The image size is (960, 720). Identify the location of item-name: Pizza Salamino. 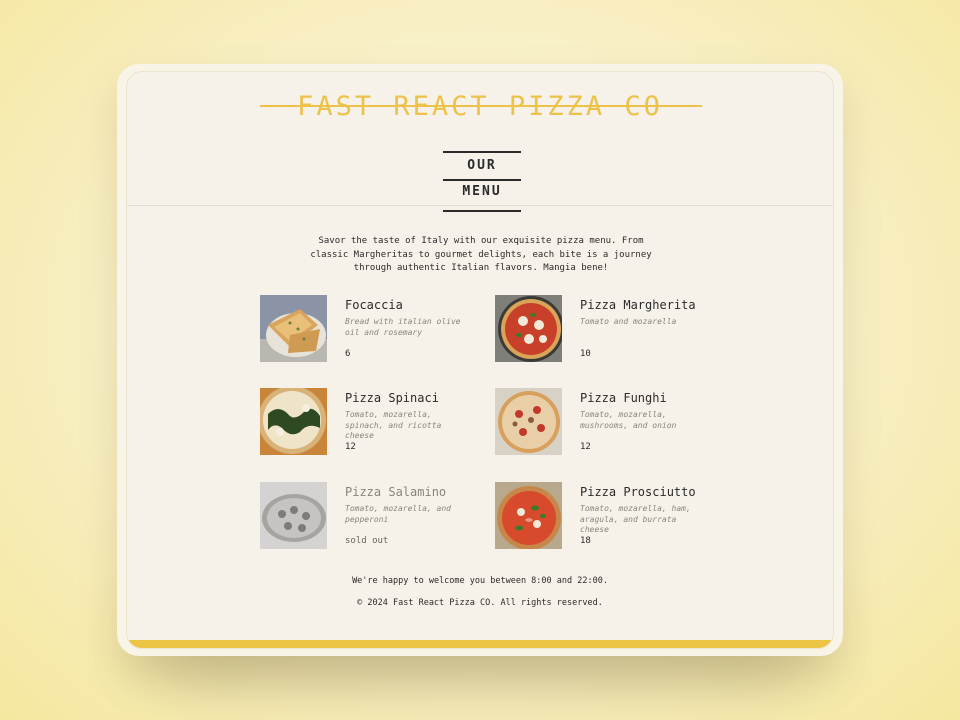
(396, 492).